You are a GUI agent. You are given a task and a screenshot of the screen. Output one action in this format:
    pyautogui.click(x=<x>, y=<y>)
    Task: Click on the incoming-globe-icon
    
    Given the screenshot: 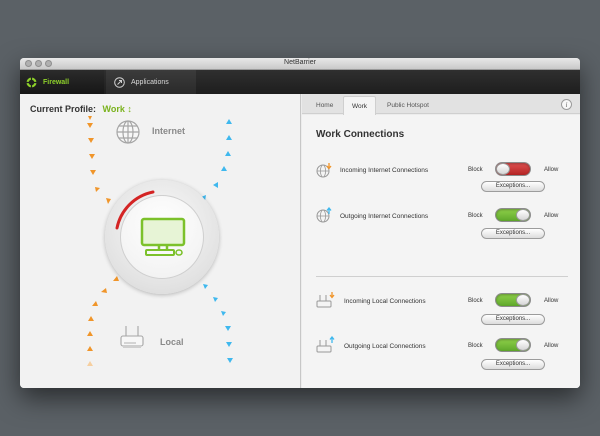 What is the action you would take?
    pyautogui.click(x=324, y=170)
    